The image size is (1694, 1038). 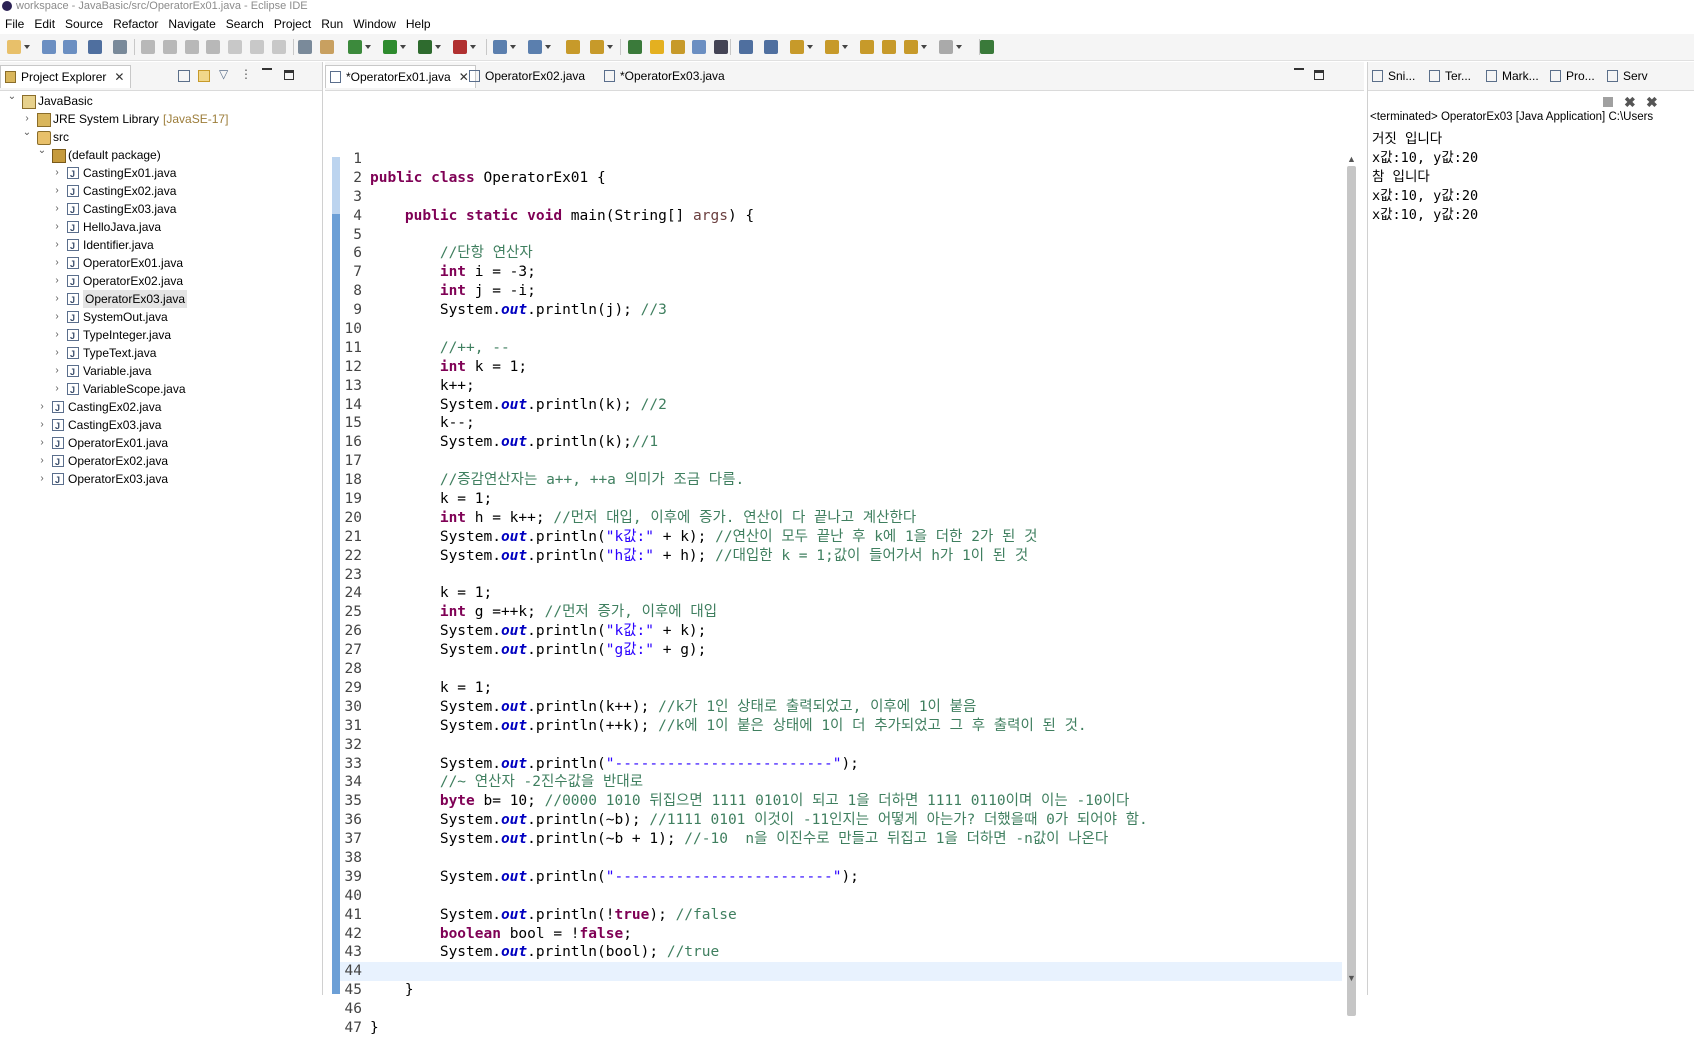 I want to click on console-tab: Serv, so click(x=1626, y=76).